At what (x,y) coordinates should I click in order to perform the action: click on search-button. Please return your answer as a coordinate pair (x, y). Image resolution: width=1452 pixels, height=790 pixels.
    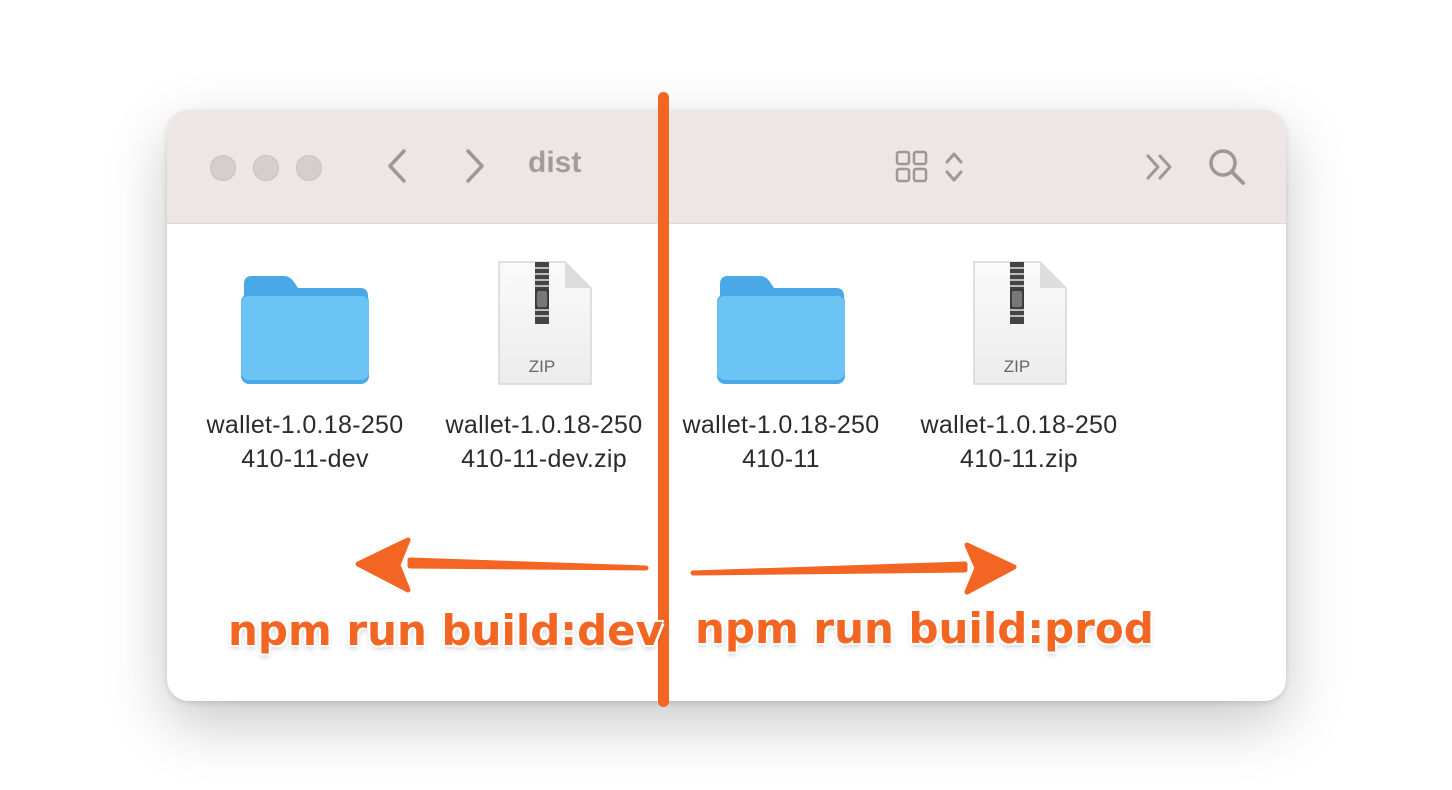
    Looking at the image, I should click on (1227, 169).